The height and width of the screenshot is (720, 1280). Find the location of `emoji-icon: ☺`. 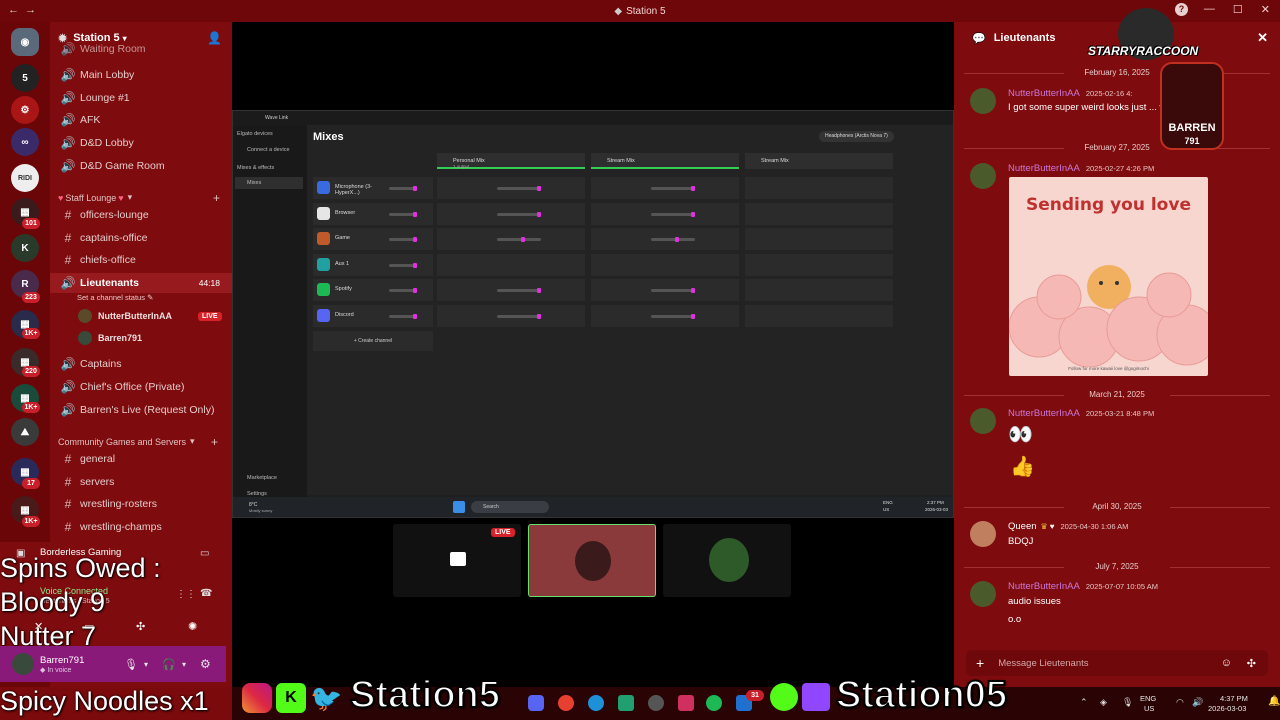

emoji-icon: ☺ is located at coordinates (1226, 663).